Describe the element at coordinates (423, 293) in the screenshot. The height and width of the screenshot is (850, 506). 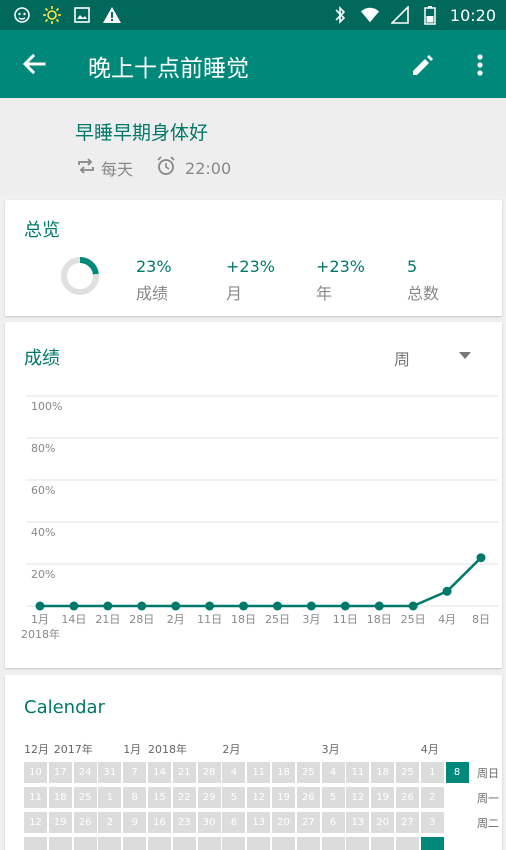
I see `stat-label: 总数` at that location.